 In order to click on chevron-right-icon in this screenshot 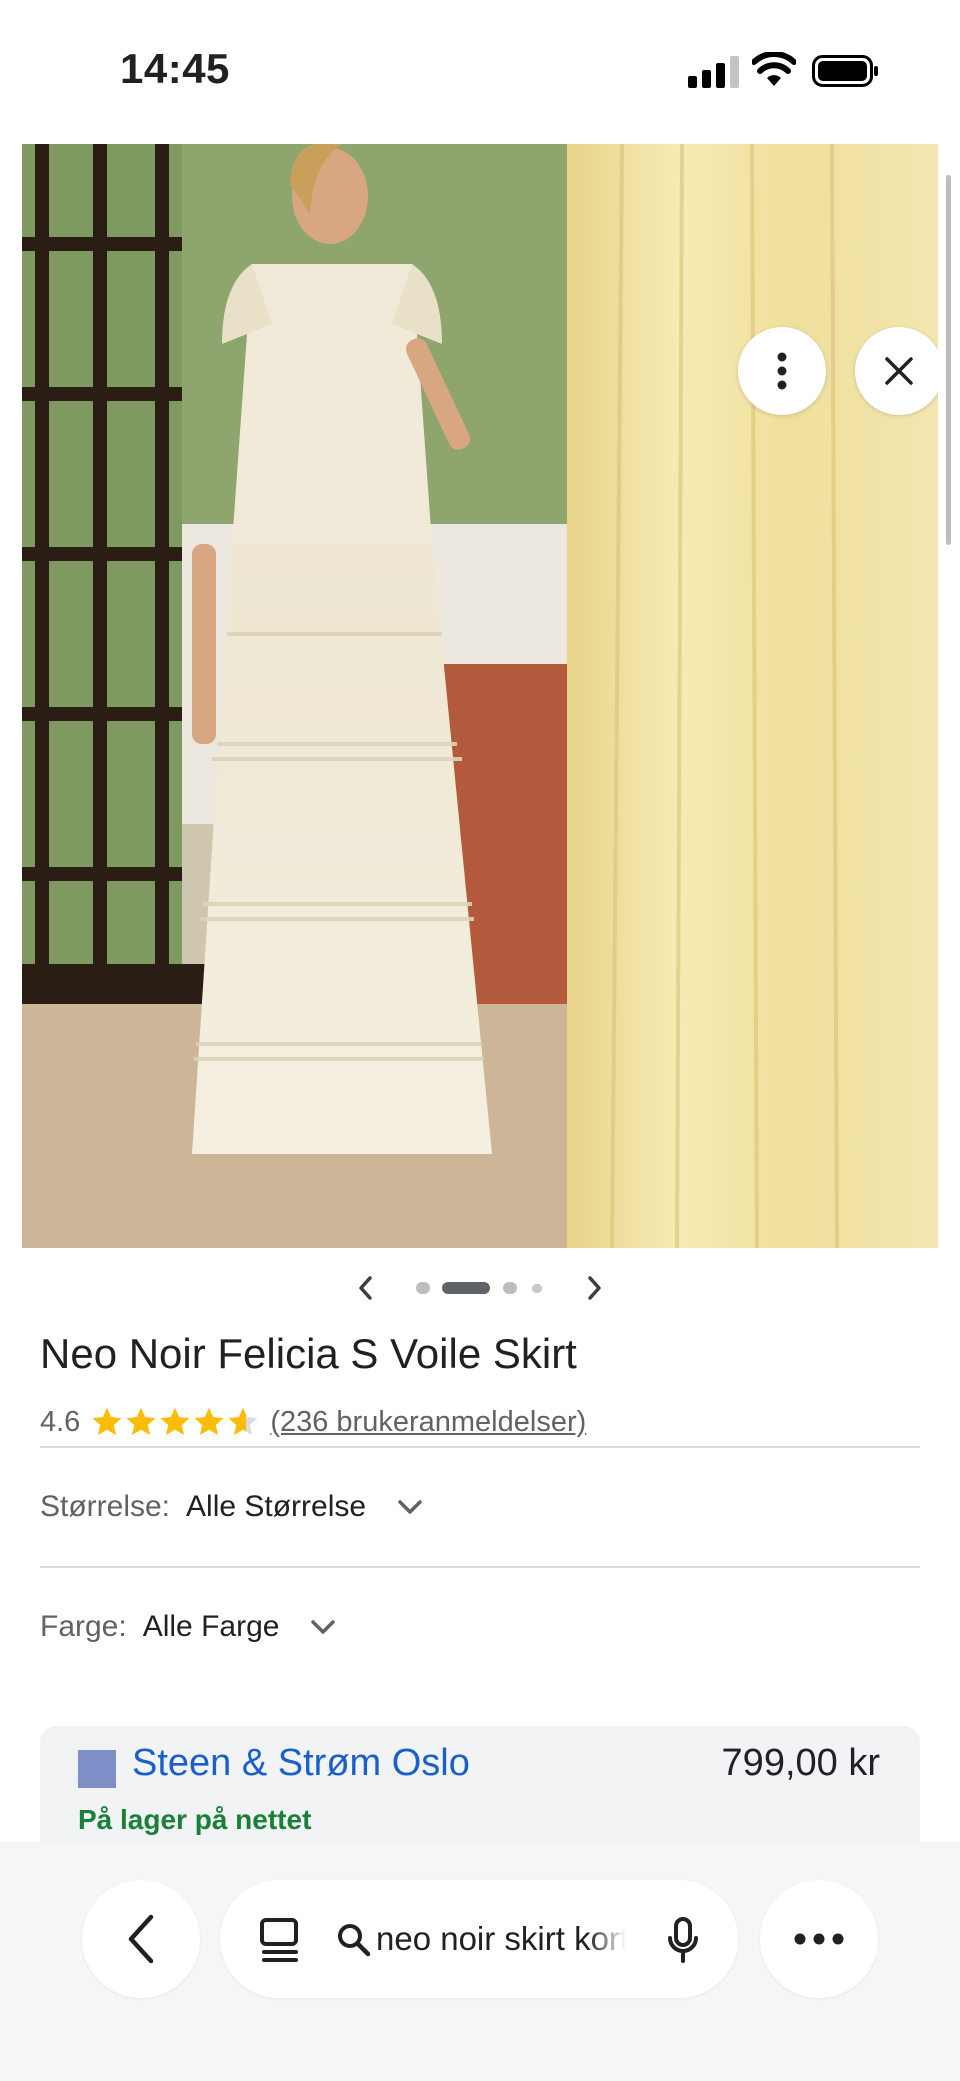, I will do `click(594, 1288)`.